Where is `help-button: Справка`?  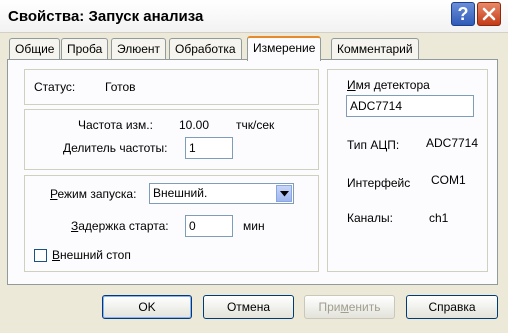
help-button: Справка is located at coordinates (452, 307).